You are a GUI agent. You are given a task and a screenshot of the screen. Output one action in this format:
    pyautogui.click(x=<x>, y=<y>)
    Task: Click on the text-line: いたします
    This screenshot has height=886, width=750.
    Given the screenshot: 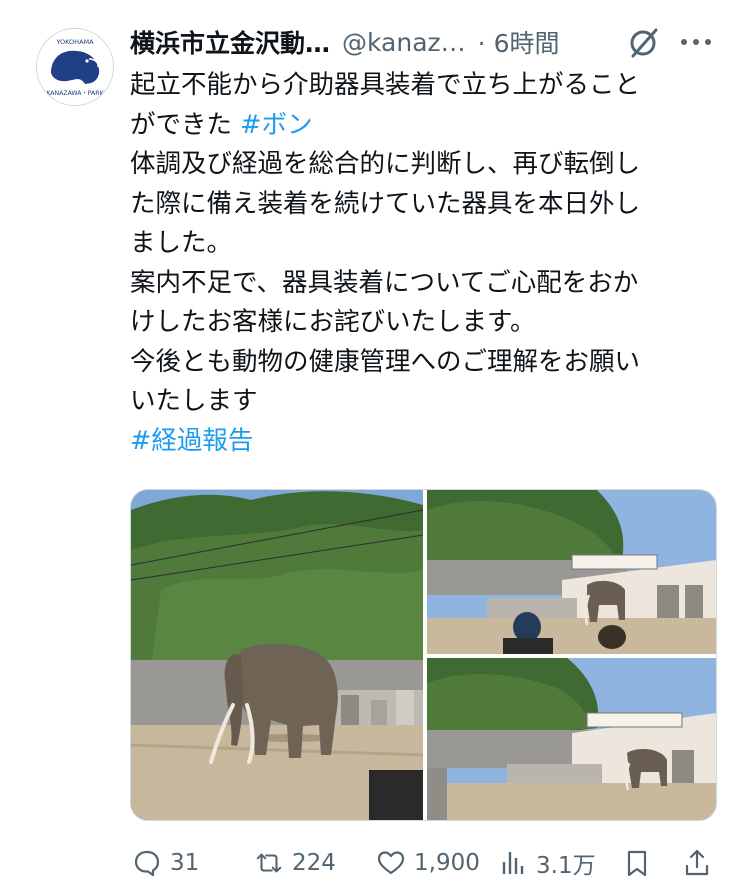 What is the action you would take?
    pyautogui.click(x=194, y=401)
    